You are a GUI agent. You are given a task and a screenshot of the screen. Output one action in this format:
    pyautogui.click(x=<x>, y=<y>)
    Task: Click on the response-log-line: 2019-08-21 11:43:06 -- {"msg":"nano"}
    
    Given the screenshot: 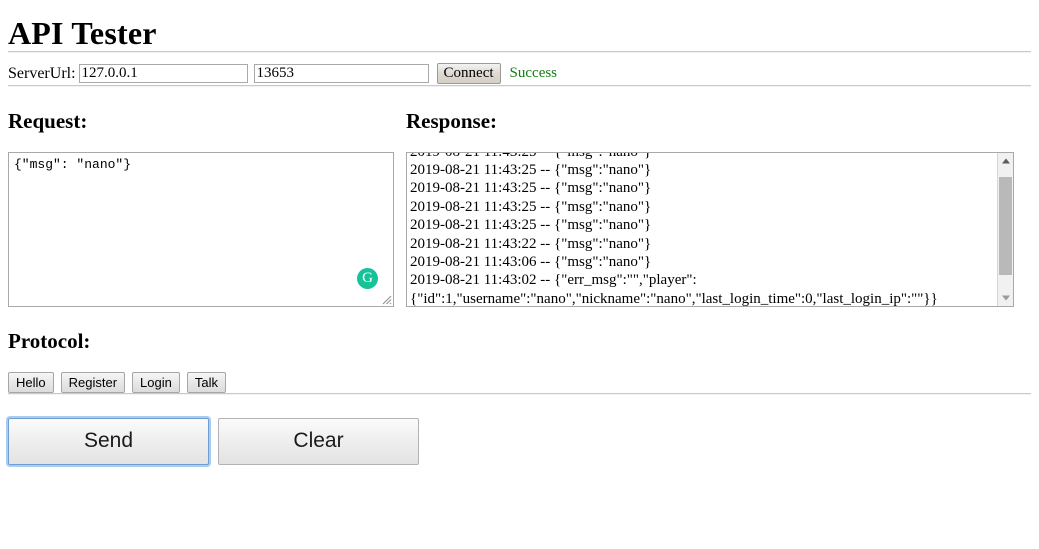 What is the action you would take?
    pyautogui.click(x=531, y=261)
    